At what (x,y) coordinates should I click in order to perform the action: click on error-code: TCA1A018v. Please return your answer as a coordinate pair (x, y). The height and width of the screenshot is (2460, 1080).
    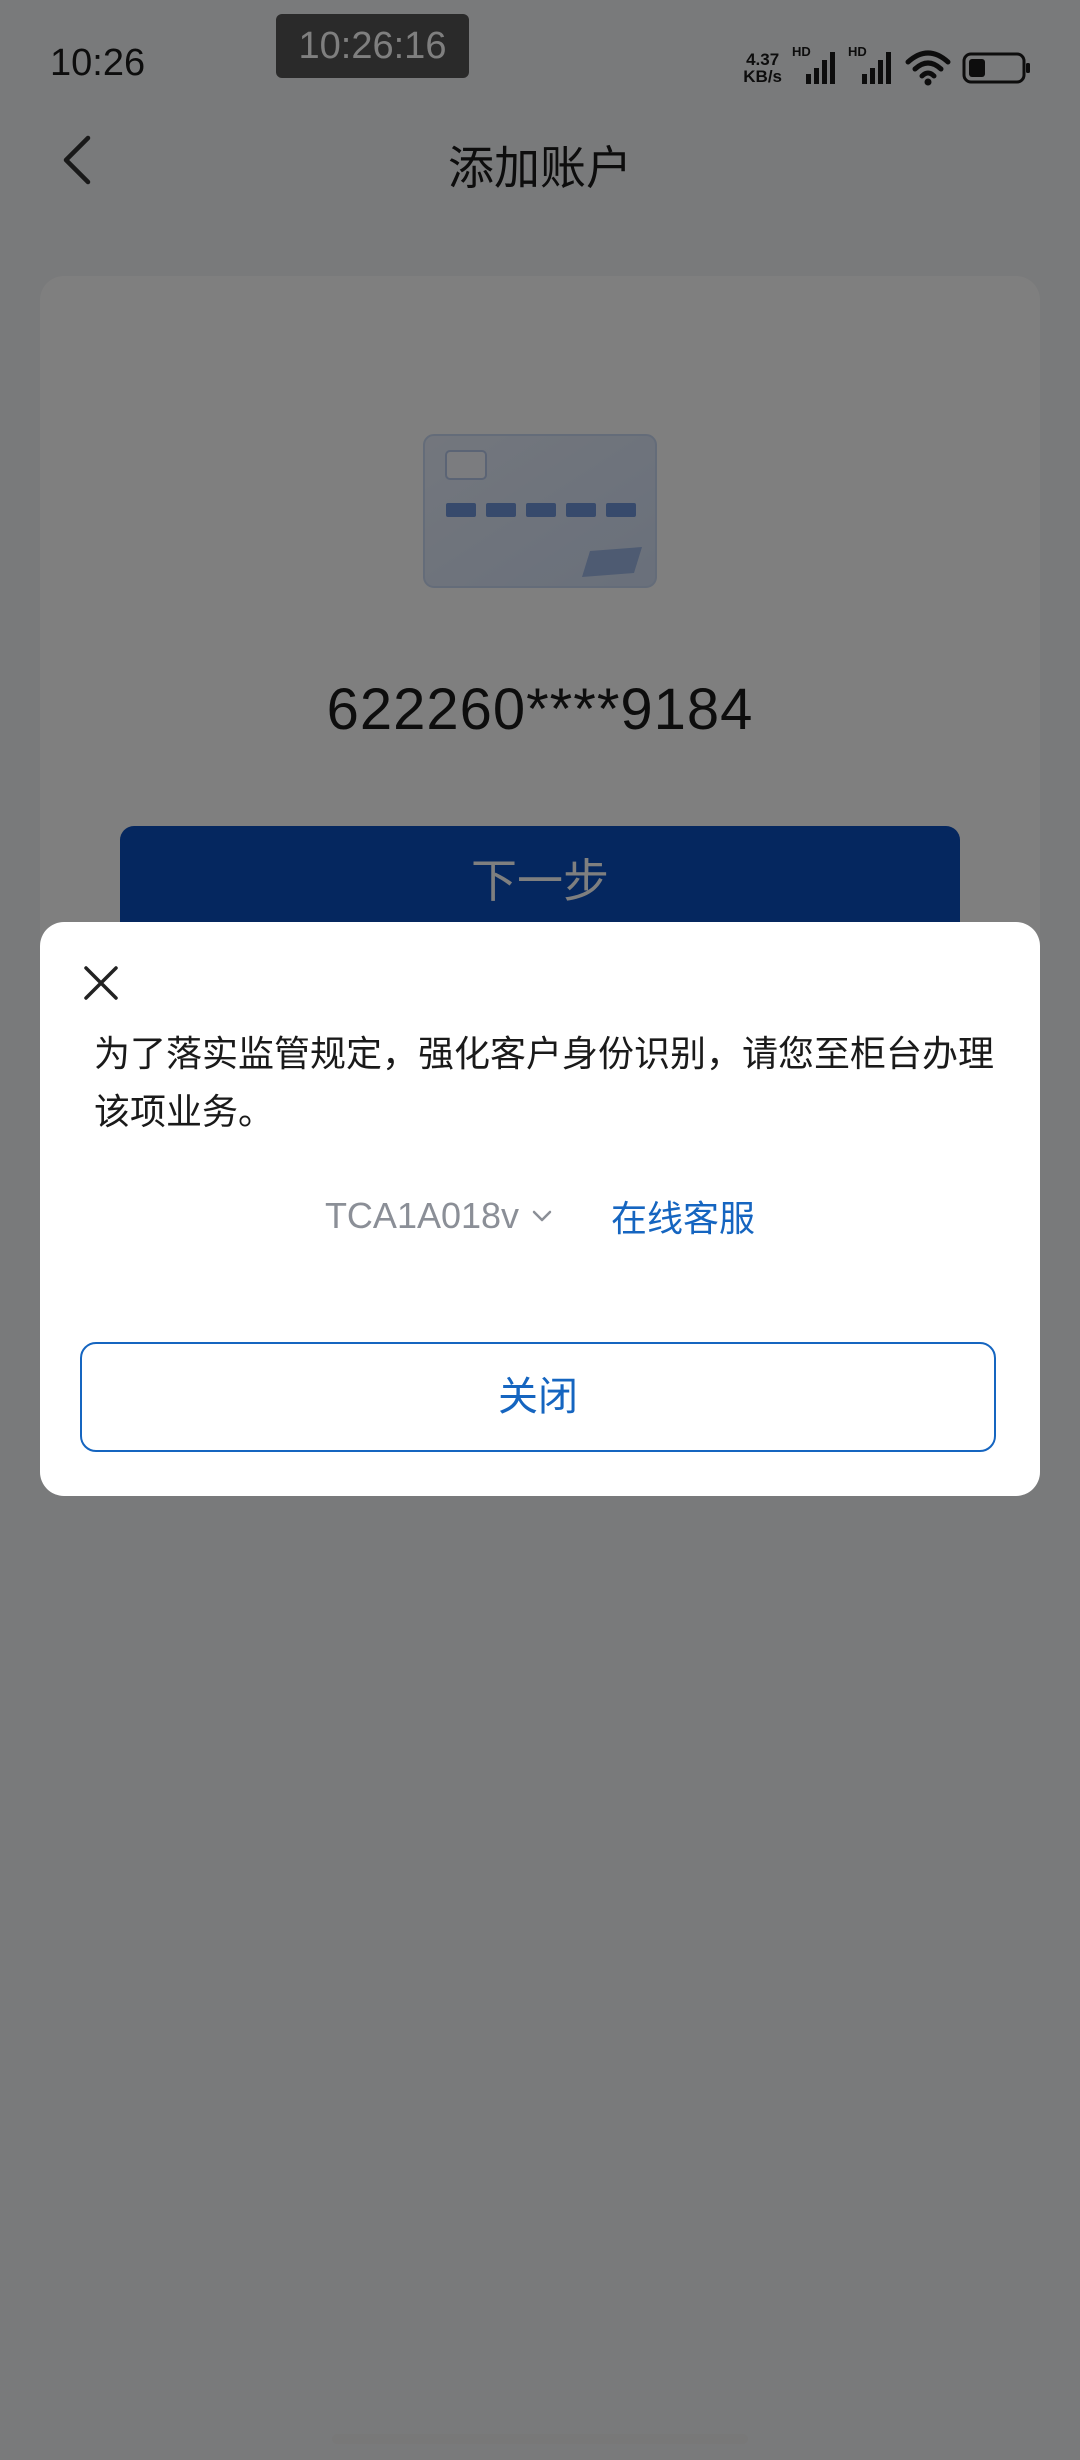
    Looking at the image, I should click on (422, 1215).